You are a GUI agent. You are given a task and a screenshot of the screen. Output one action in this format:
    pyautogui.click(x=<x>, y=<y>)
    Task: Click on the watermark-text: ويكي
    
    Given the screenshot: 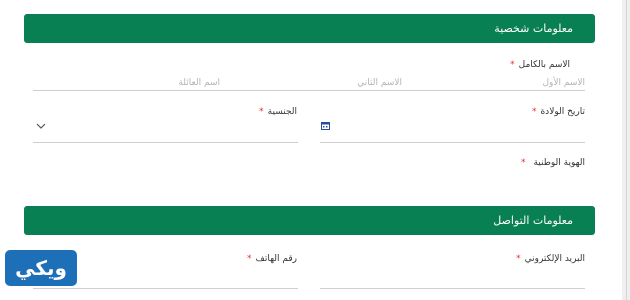 What is the action you would take?
    pyautogui.click(x=41, y=268)
    